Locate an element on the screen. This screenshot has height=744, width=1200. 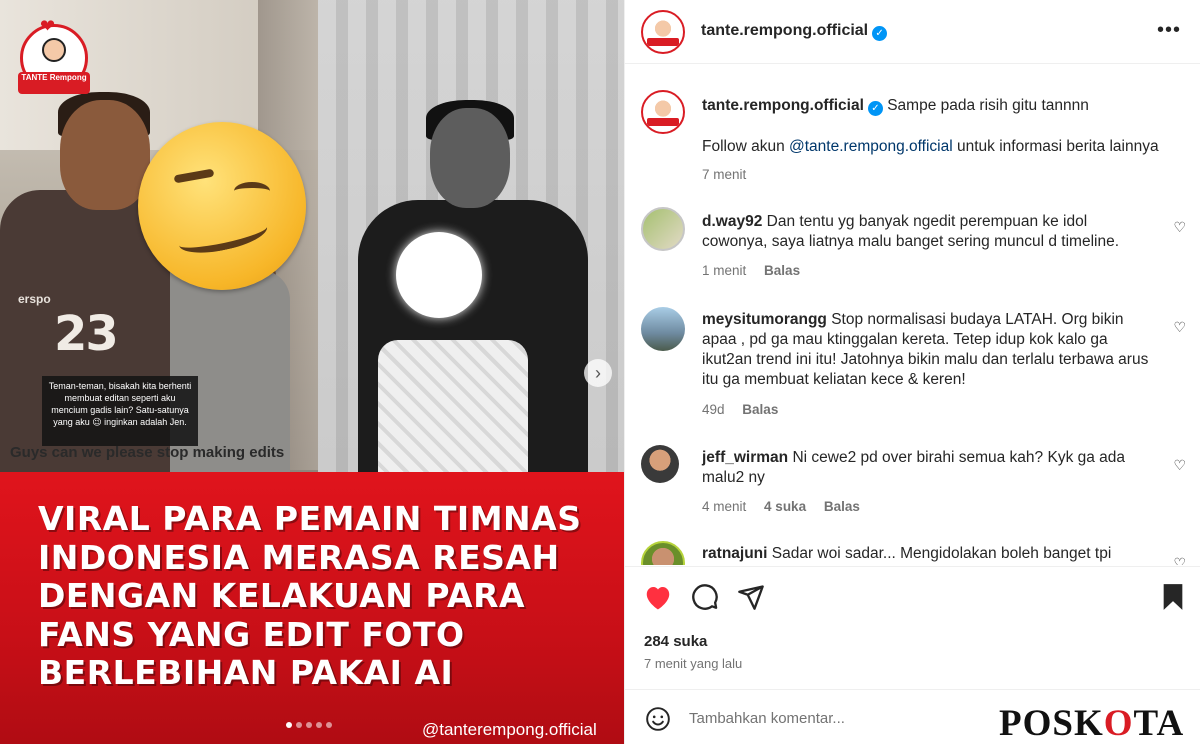
comment-username: ratnajuni is located at coordinates (734, 553).